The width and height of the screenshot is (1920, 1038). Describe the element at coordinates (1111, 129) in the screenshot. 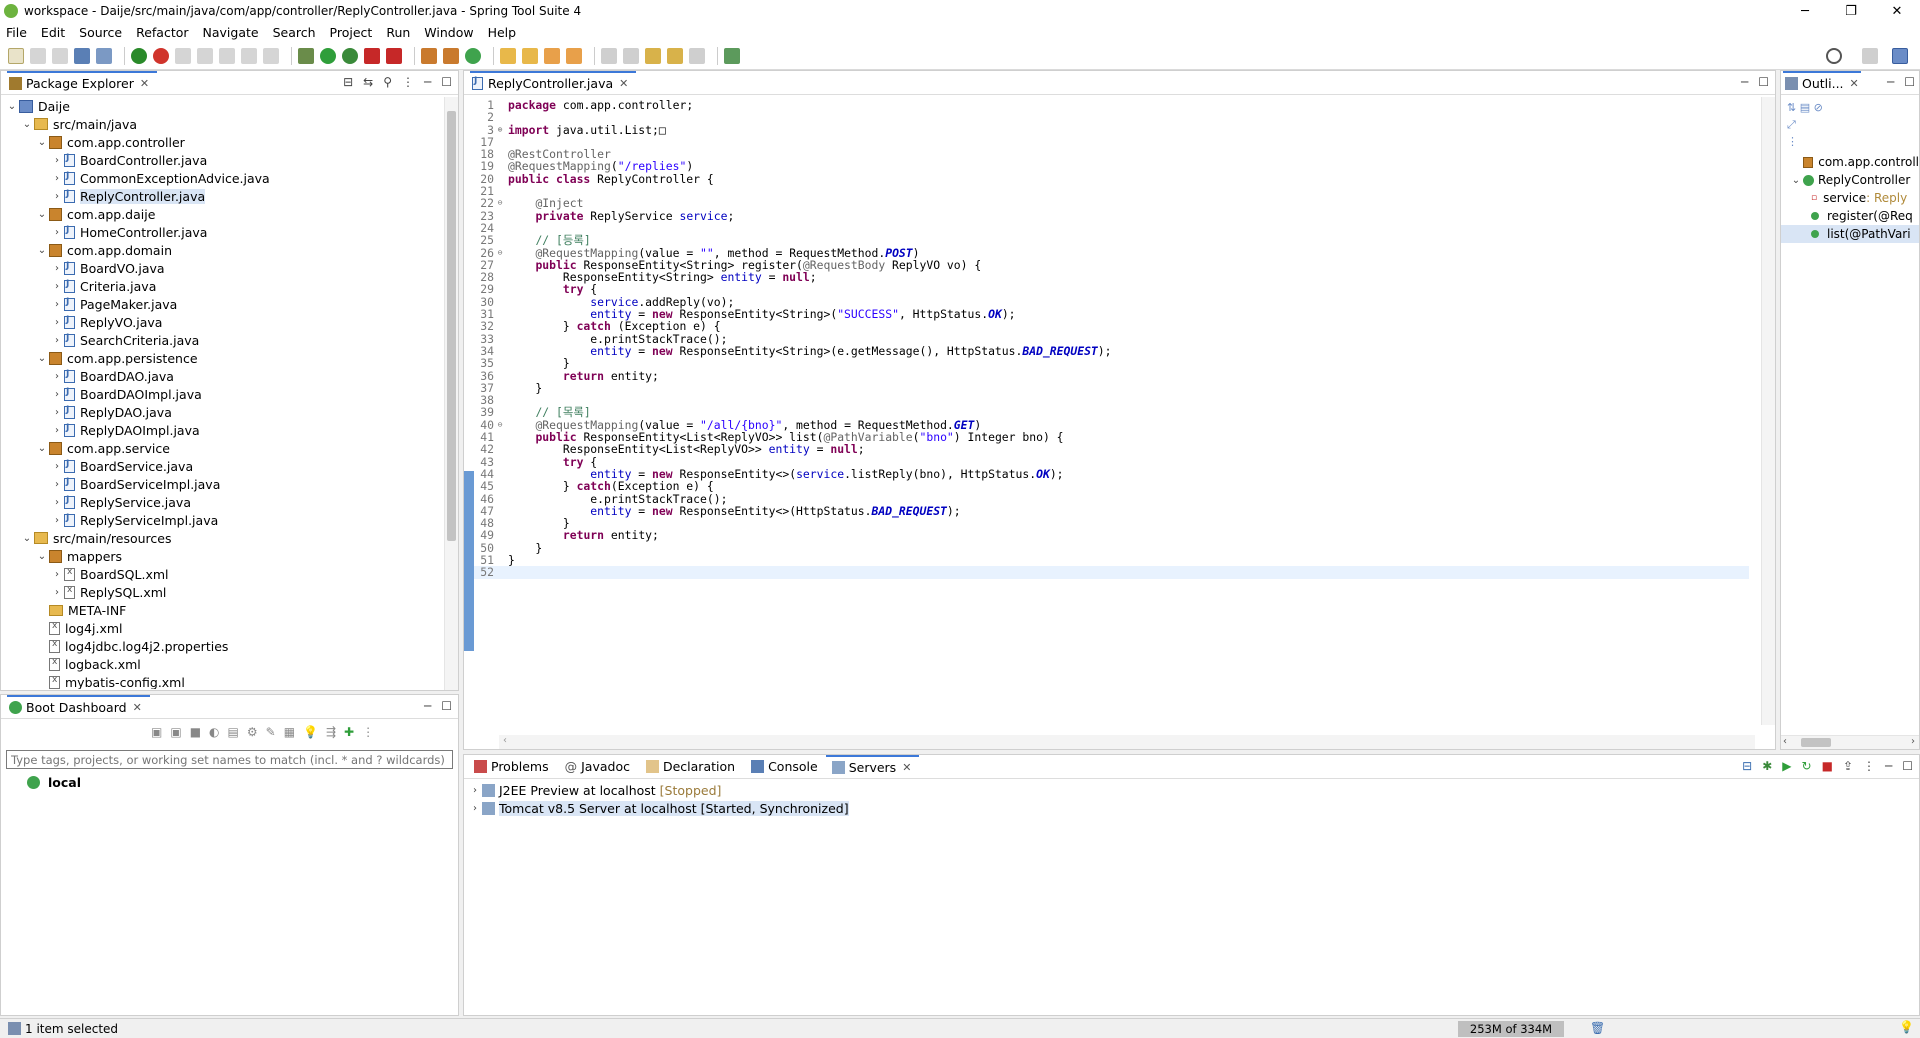

I see `code-line: 3 ⊕ import java.util.List;□` at that location.